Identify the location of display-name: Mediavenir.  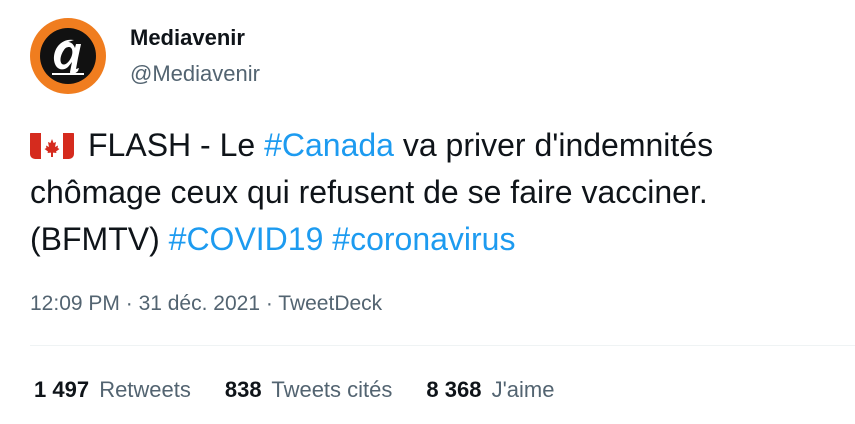
(195, 38).